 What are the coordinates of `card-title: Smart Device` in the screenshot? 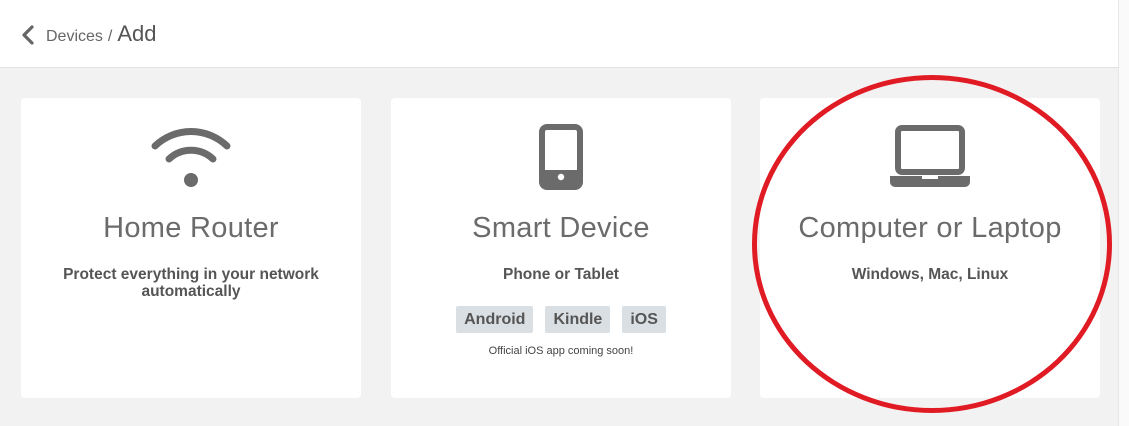 It's located at (561, 228).